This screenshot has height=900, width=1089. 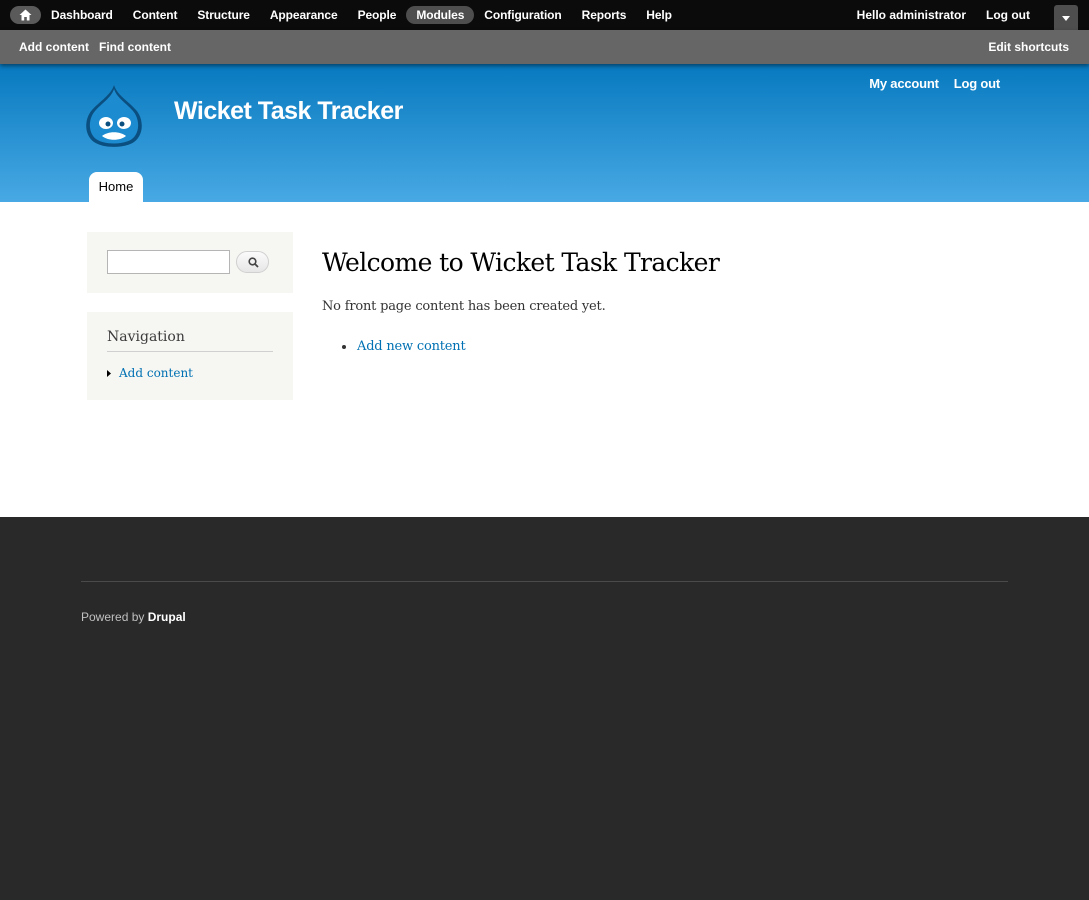 I want to click on toolbar-item-structure: Structure, so click(x=223, y=15).